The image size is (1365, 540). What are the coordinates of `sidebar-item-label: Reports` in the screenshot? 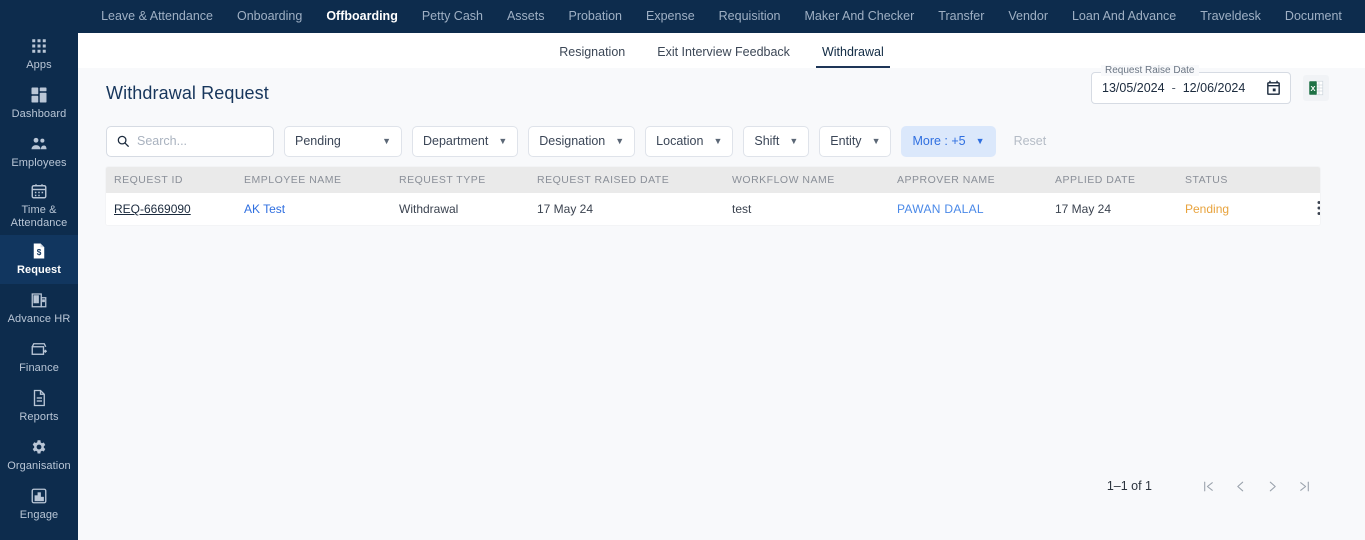 It's located at (39, 417).